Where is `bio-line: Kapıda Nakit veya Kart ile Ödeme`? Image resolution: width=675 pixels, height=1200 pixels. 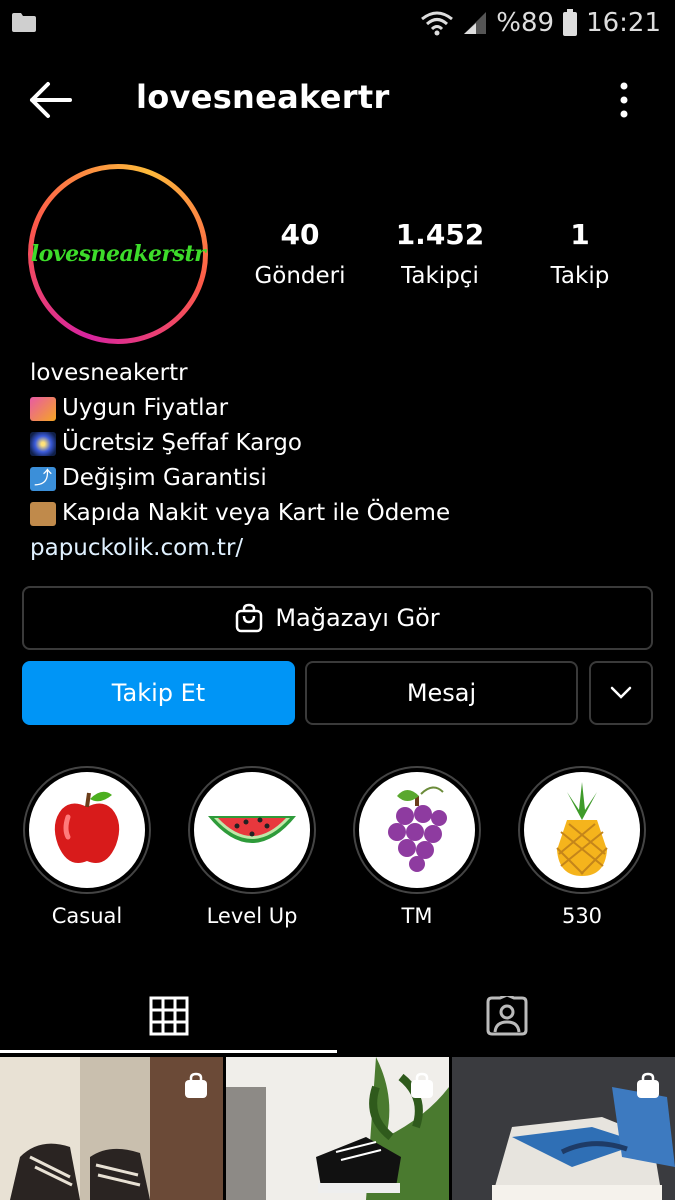
bio-line: Kapıda Nakit veya Kart ile Ödeme is located at coordinates (240, 513).